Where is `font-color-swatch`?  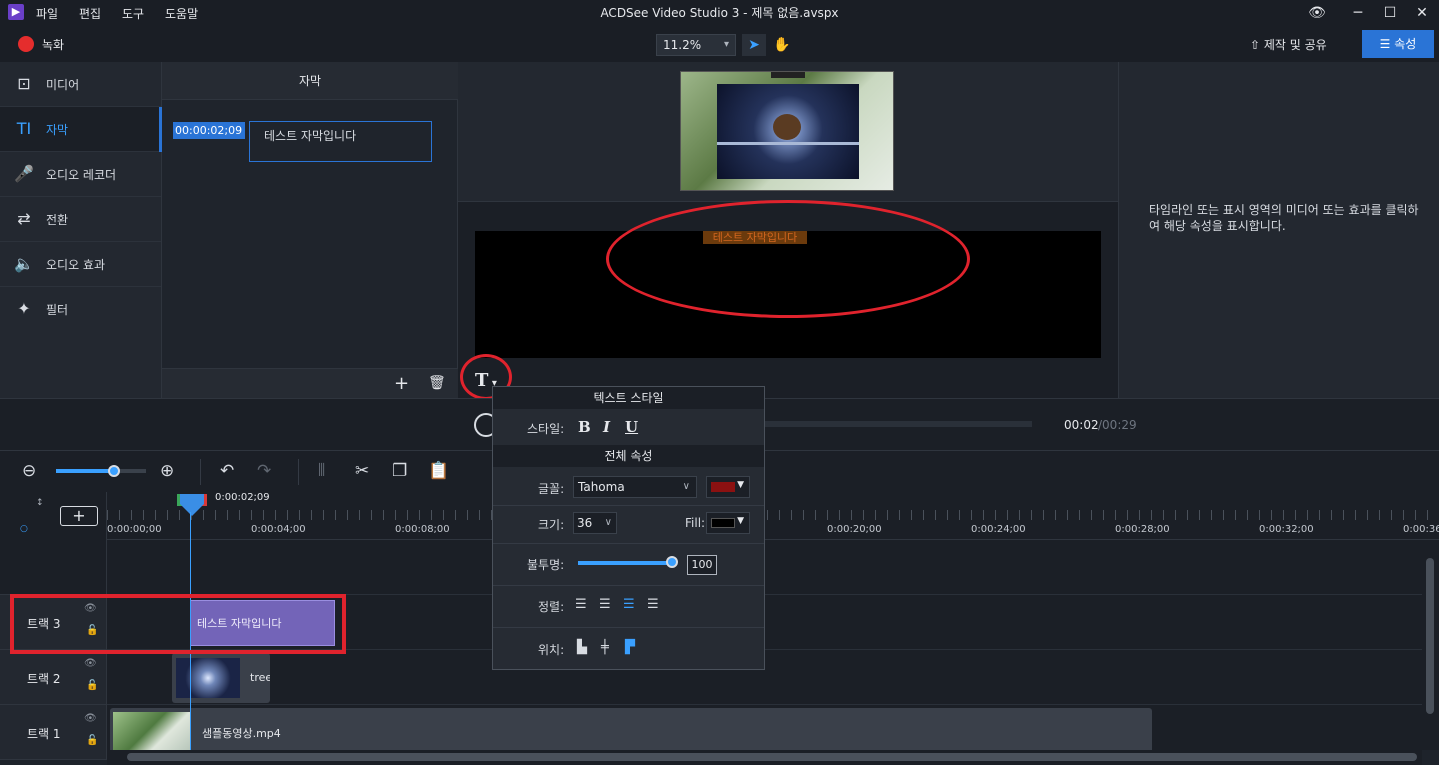
font-color-swatch is located at coordinates (723, 487).